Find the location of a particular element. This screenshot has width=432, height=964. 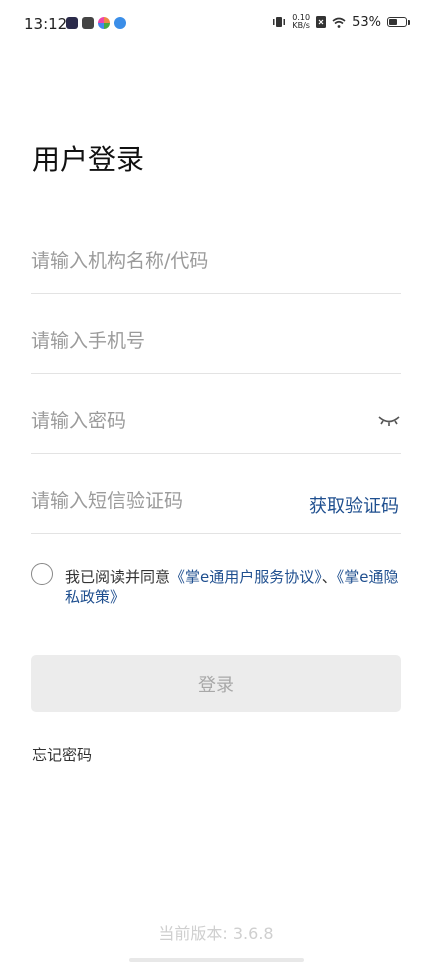

service-agreement-link: 《掌e通用户服务协议》 is located at coordinates (246, 577).